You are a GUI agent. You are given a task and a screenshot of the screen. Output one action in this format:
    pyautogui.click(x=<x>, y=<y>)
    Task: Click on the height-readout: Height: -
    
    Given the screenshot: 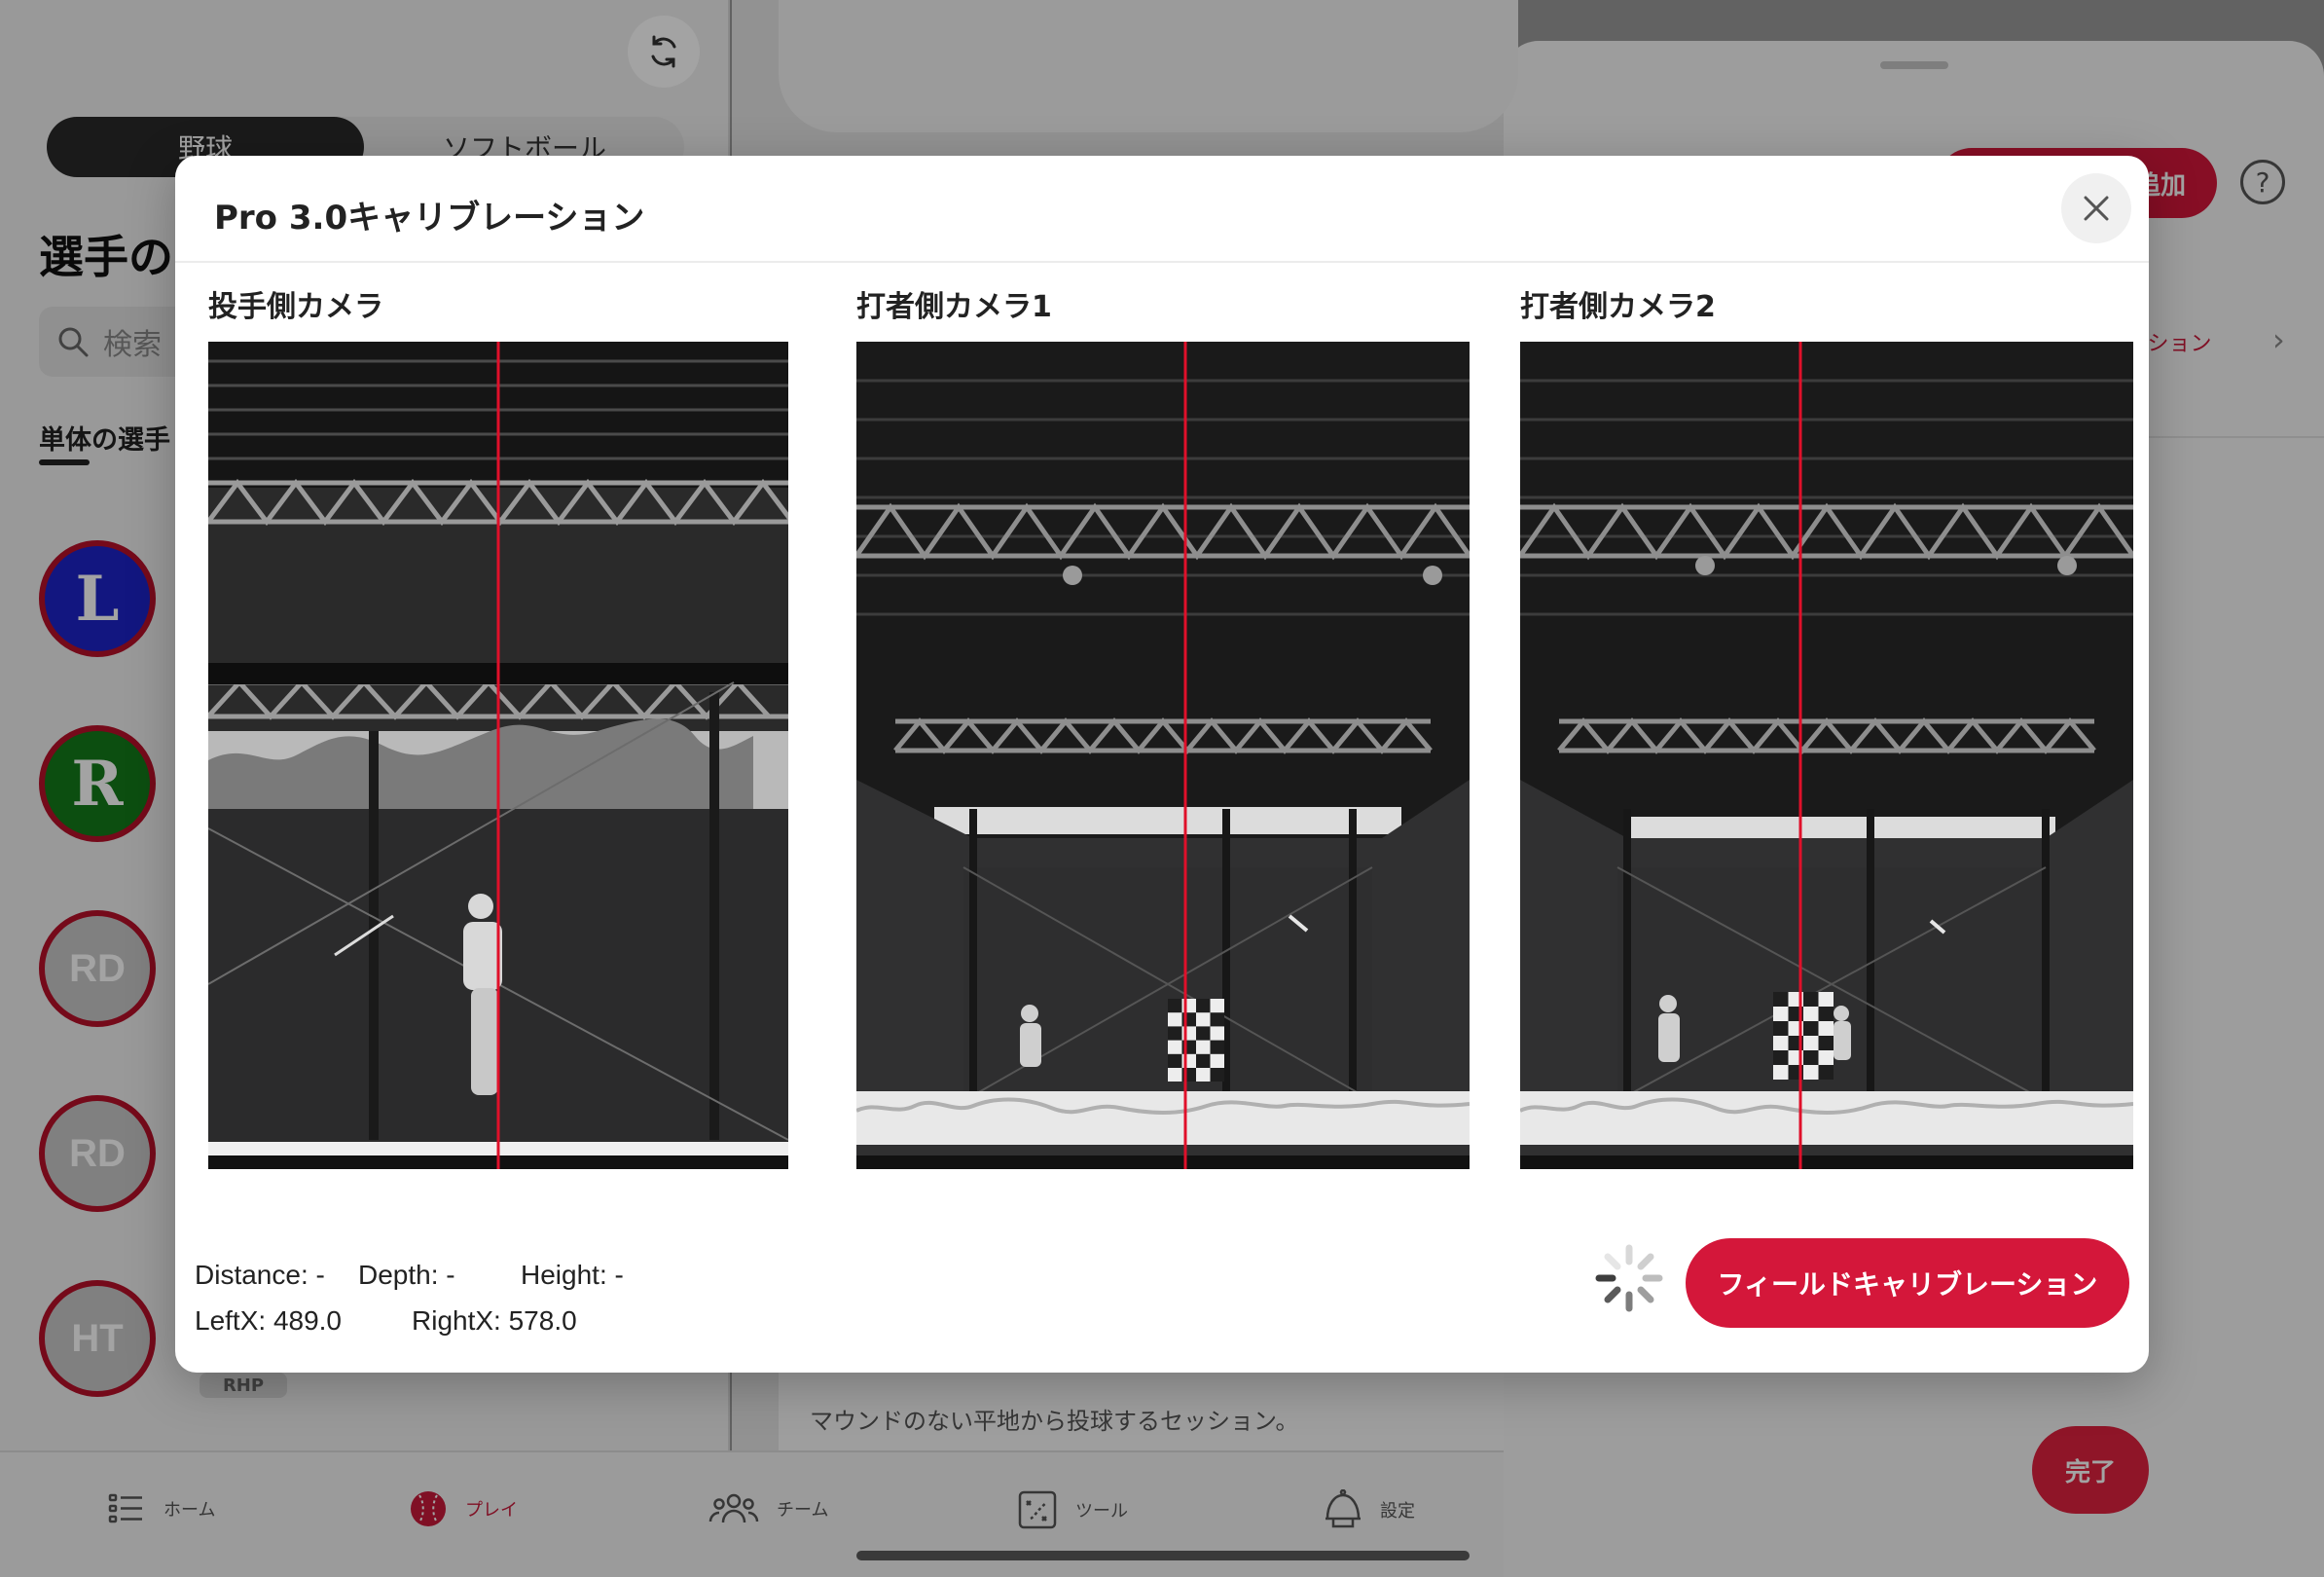 What is the action you would take?
    pyautogui.click(x=572, y=1275)
    